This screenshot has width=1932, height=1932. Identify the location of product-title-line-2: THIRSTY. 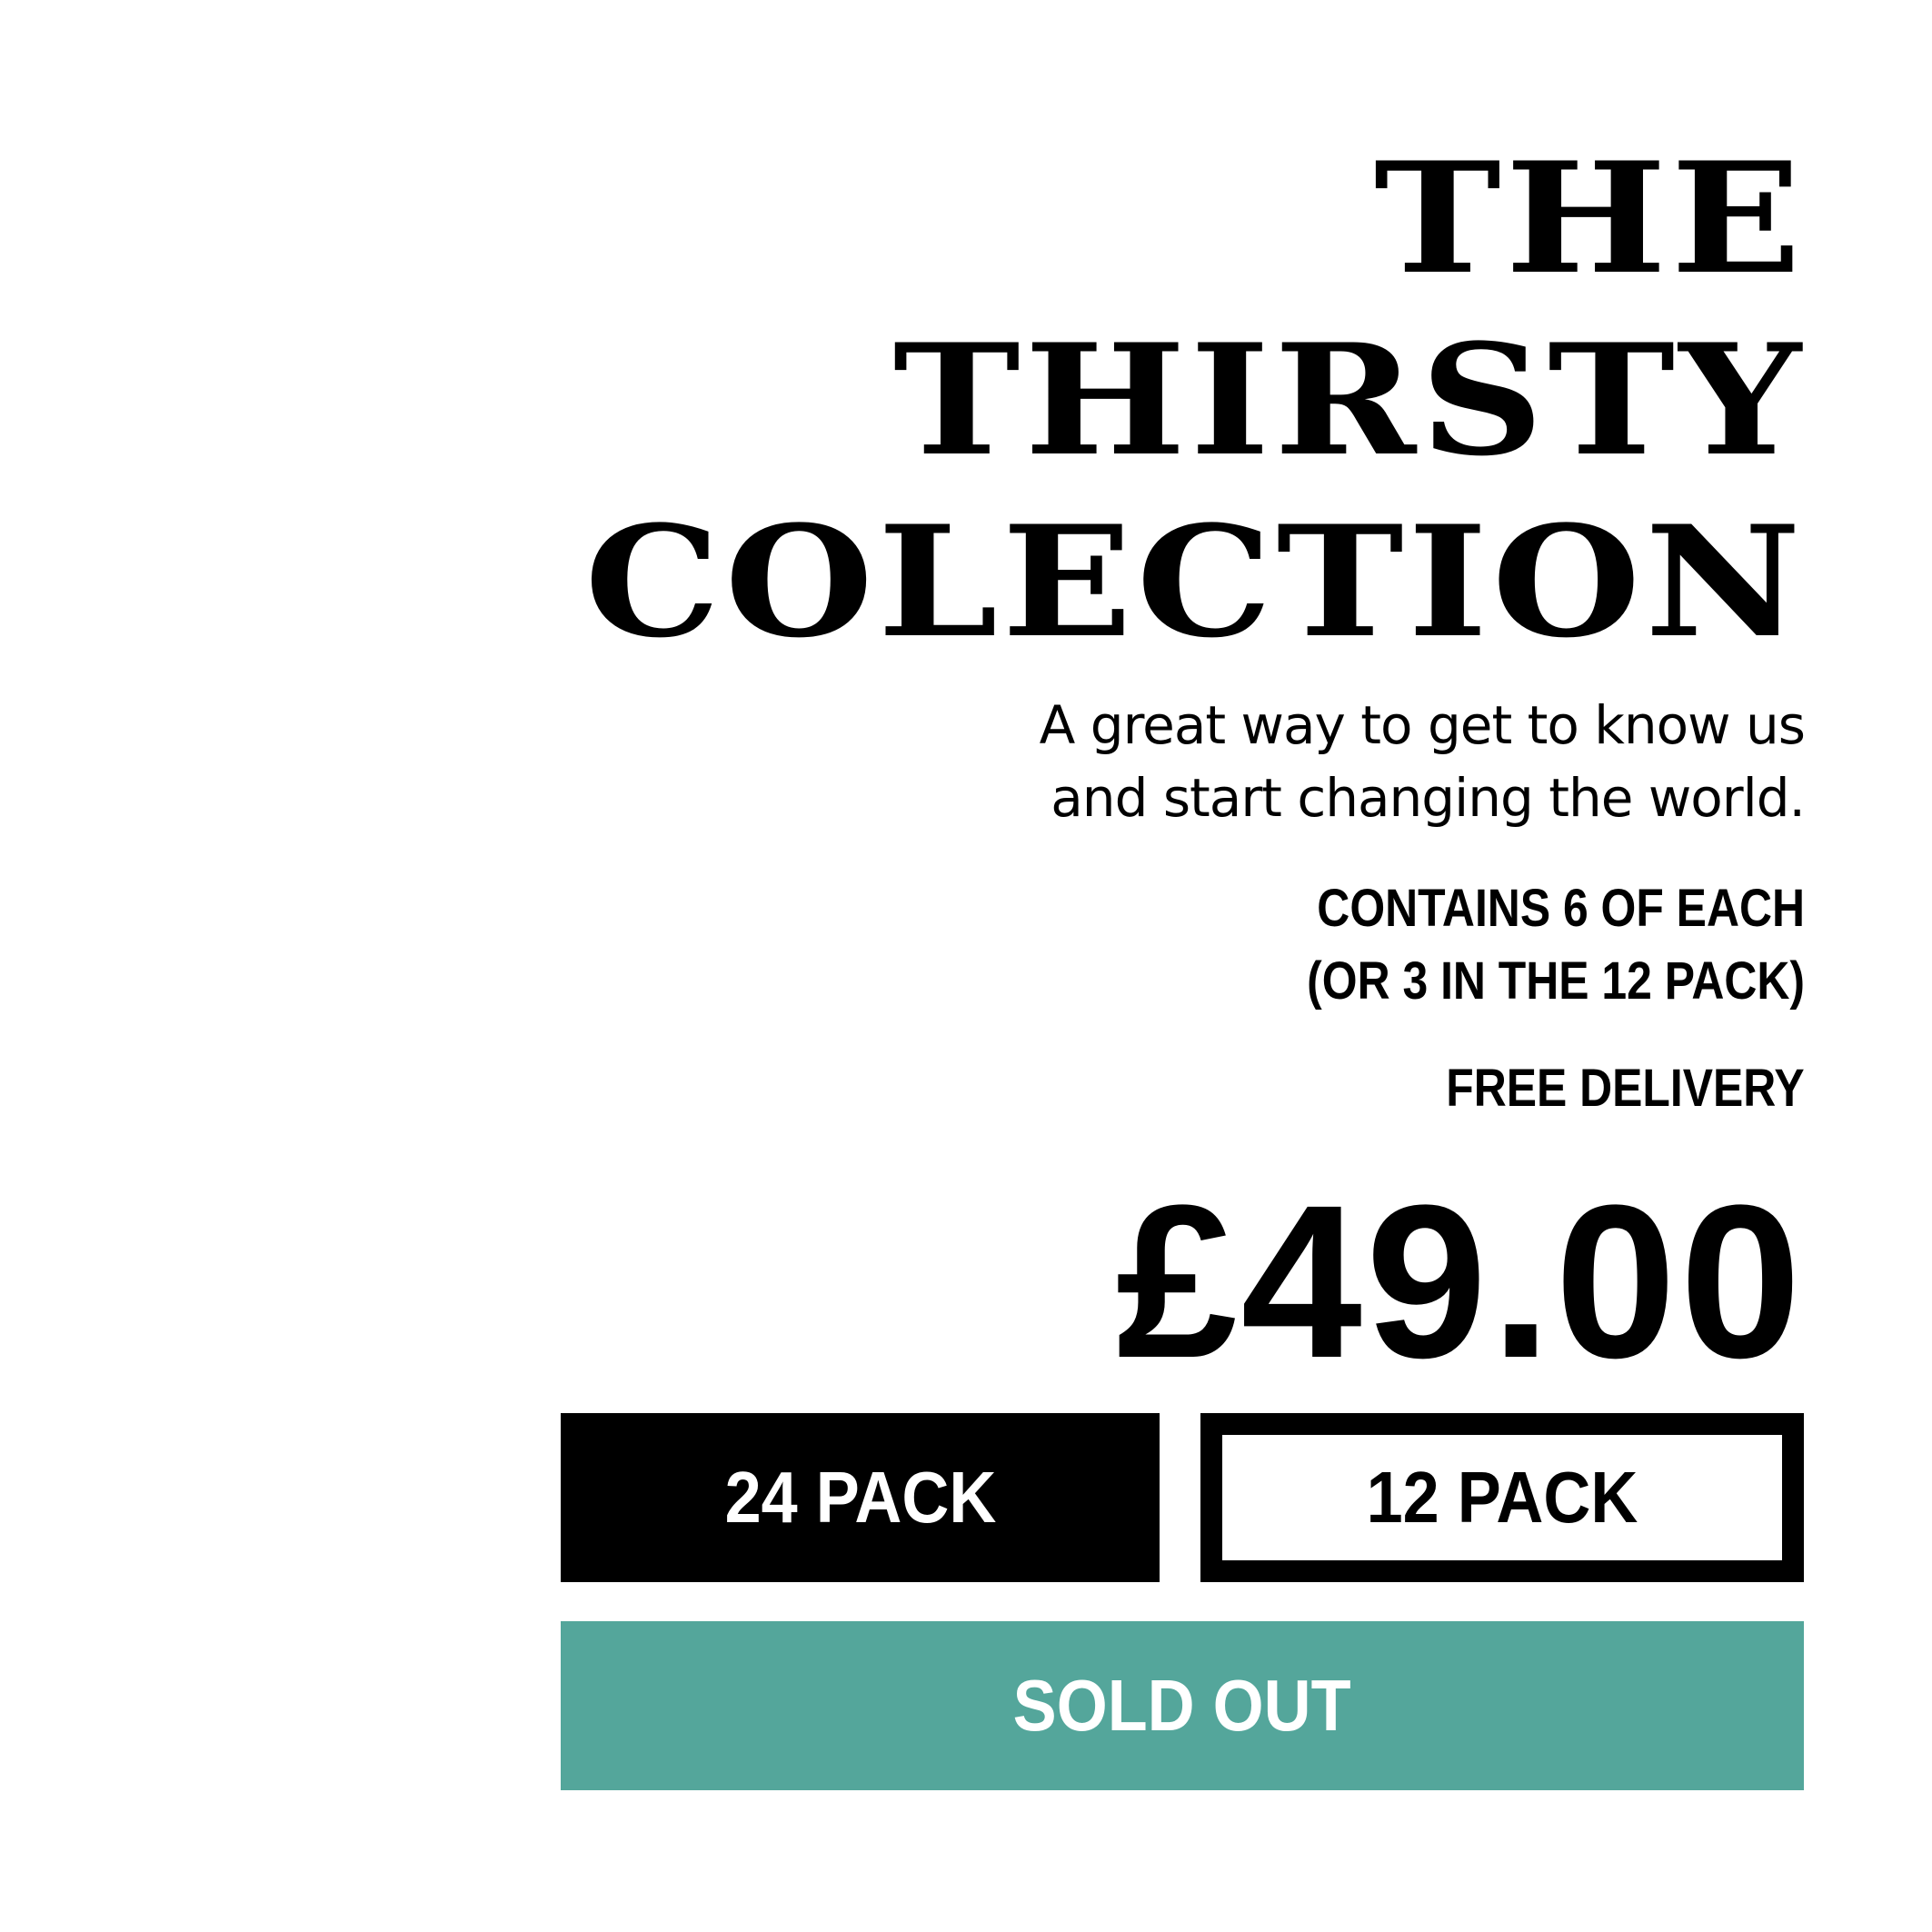
(1349, 400).